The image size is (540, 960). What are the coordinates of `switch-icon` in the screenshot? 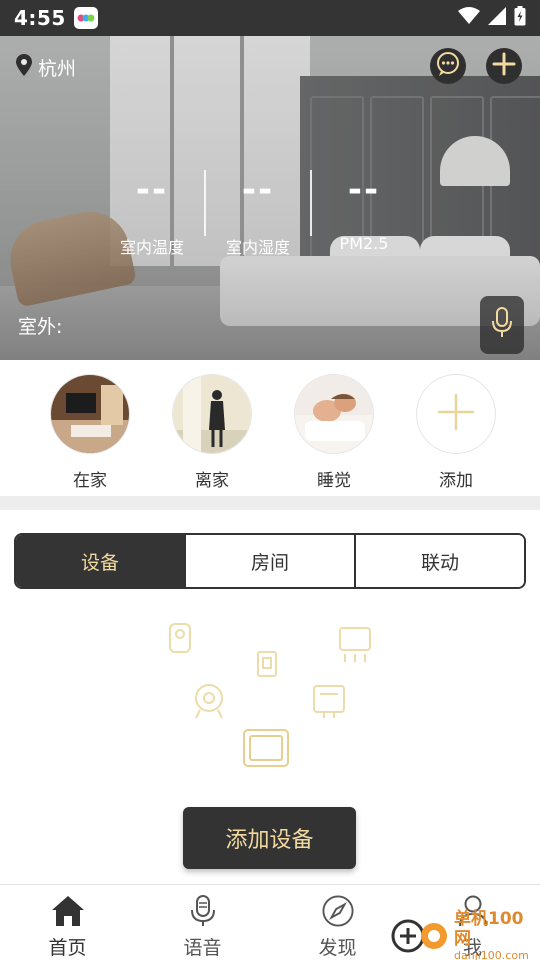 It's located at (267, 664).